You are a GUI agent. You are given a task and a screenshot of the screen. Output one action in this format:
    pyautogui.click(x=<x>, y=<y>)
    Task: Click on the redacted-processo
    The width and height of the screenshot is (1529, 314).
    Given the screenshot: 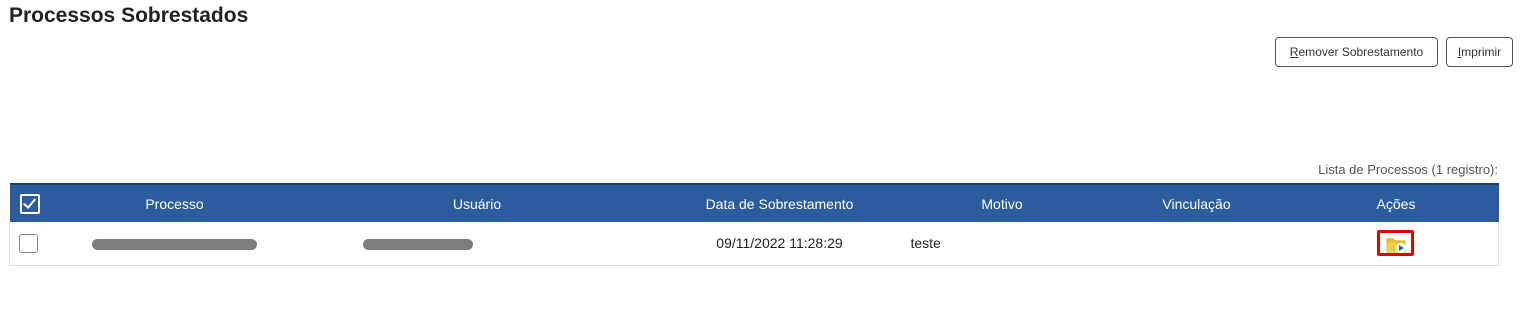 What is the action you would take?
    pyautogui.click(x=174, y=245)
    